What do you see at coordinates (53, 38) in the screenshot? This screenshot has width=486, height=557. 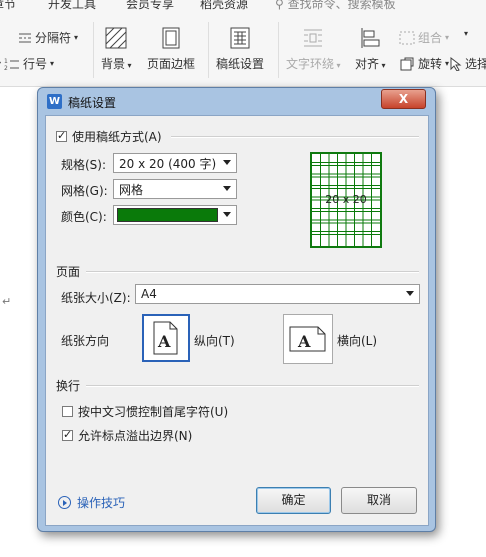 I see `separator-label: 分隔符` at bounding box center [53, 38].